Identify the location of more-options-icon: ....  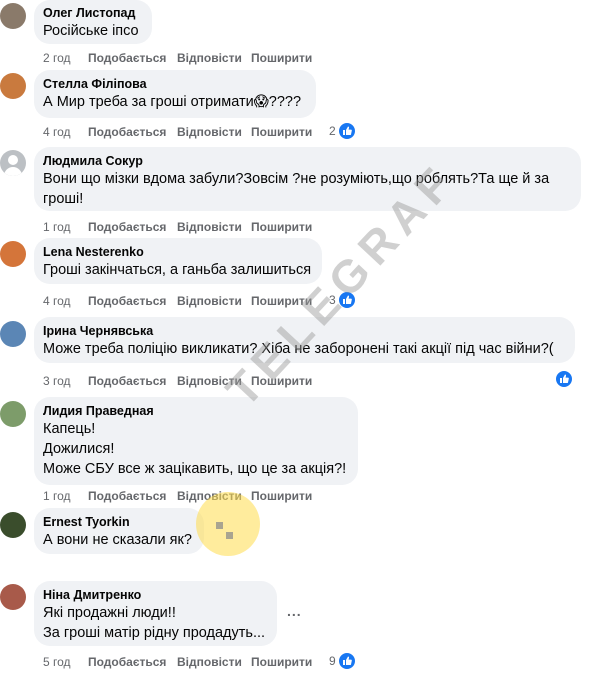
(294, 611).